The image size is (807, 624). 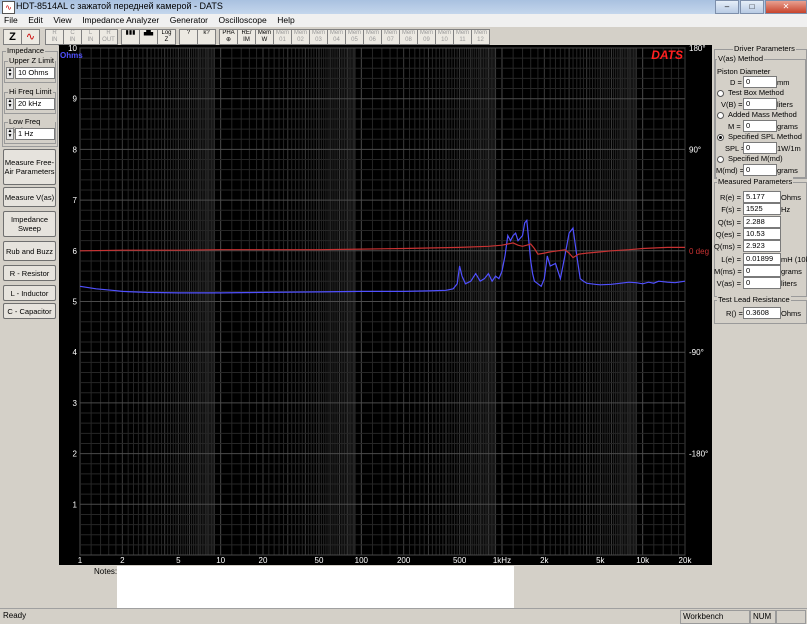 What do you see at coordinates (10, 134) in the screenshot?
I see `low-freq-spinner: ▲ ▼` at bounding box center [10, 134].